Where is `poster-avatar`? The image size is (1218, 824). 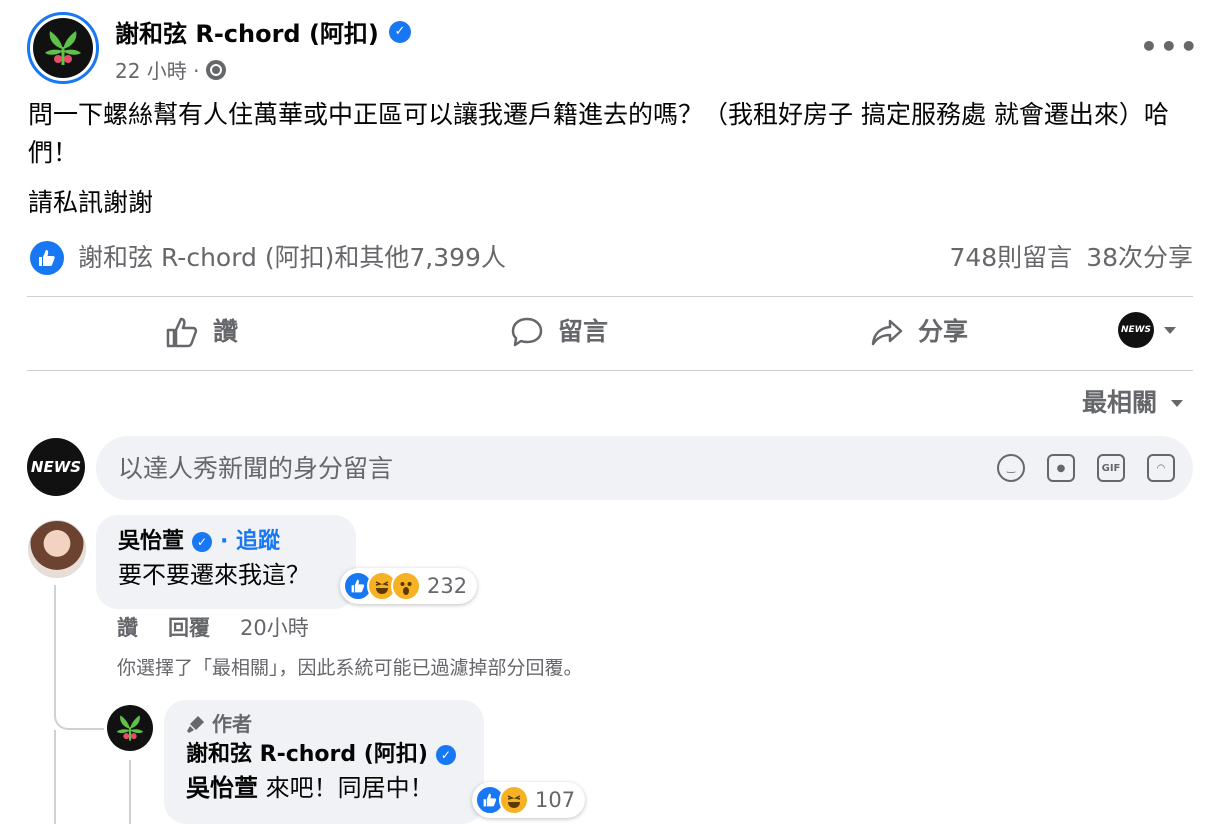 poster-avatar is located at coordinates (63, 48).